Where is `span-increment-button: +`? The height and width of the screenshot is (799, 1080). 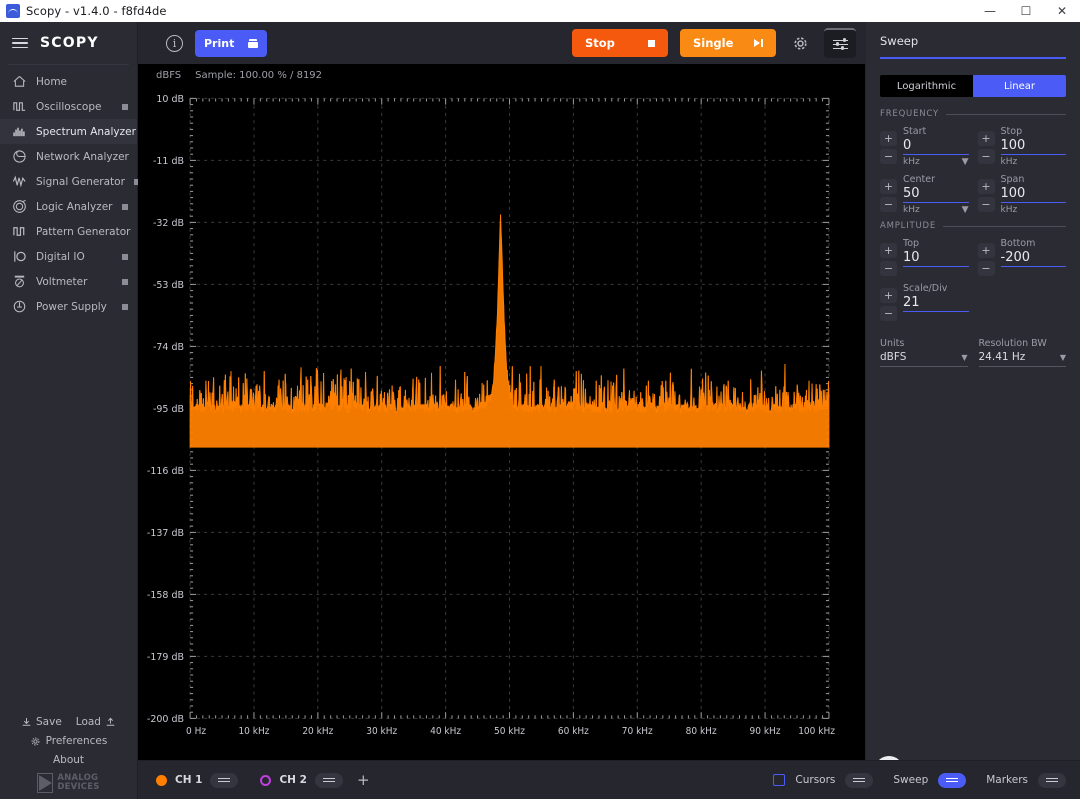
span-increment-button: + is located at coordinates (986, 186).